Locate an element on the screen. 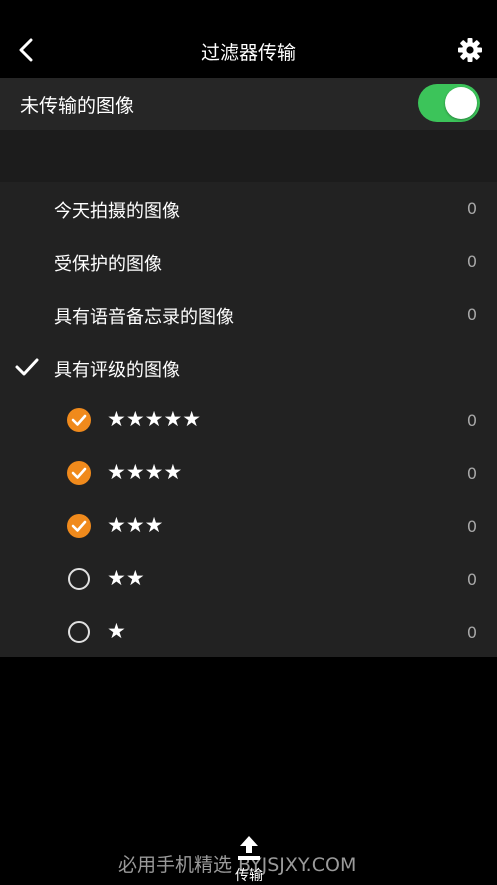  navigation-bar: 过滤器传输 is located at coordinates (248, 39).